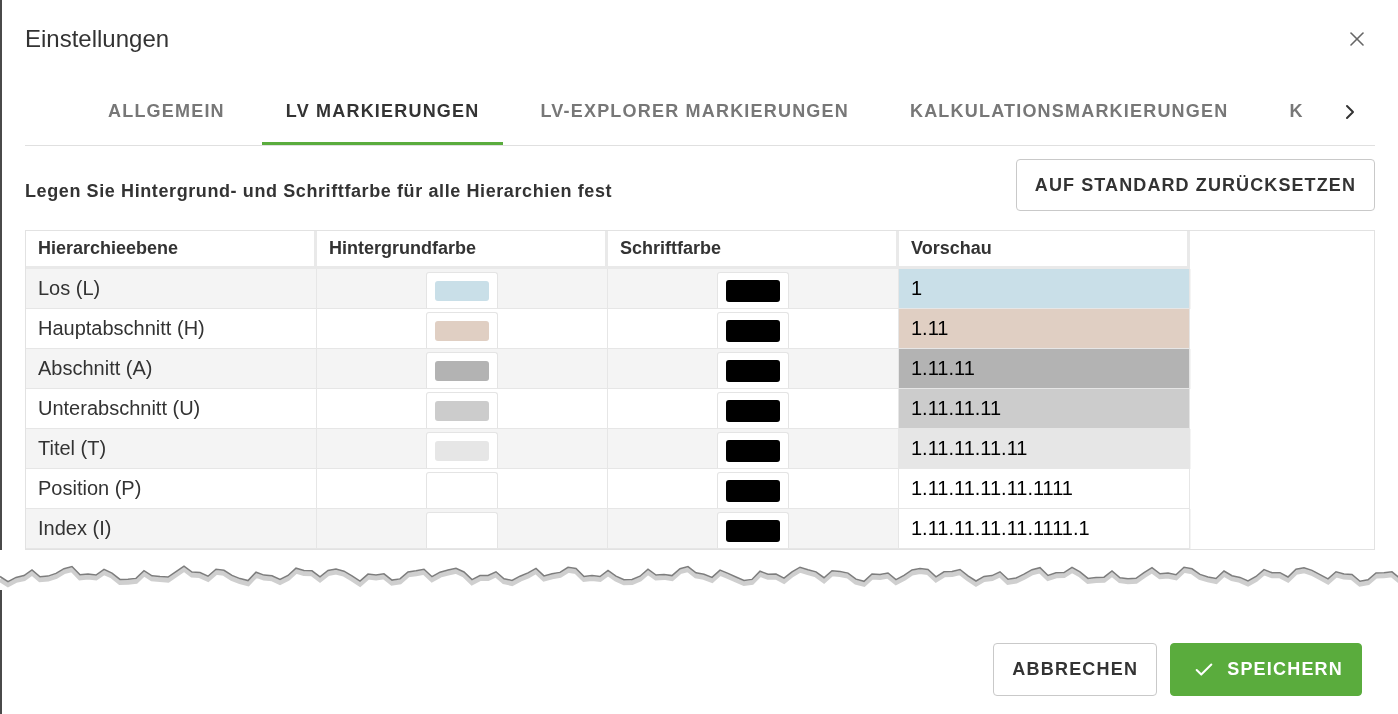 This screenshot has width=1398, height=714. I want to click on dialog-title: Einstellungen, so click(97, 39).